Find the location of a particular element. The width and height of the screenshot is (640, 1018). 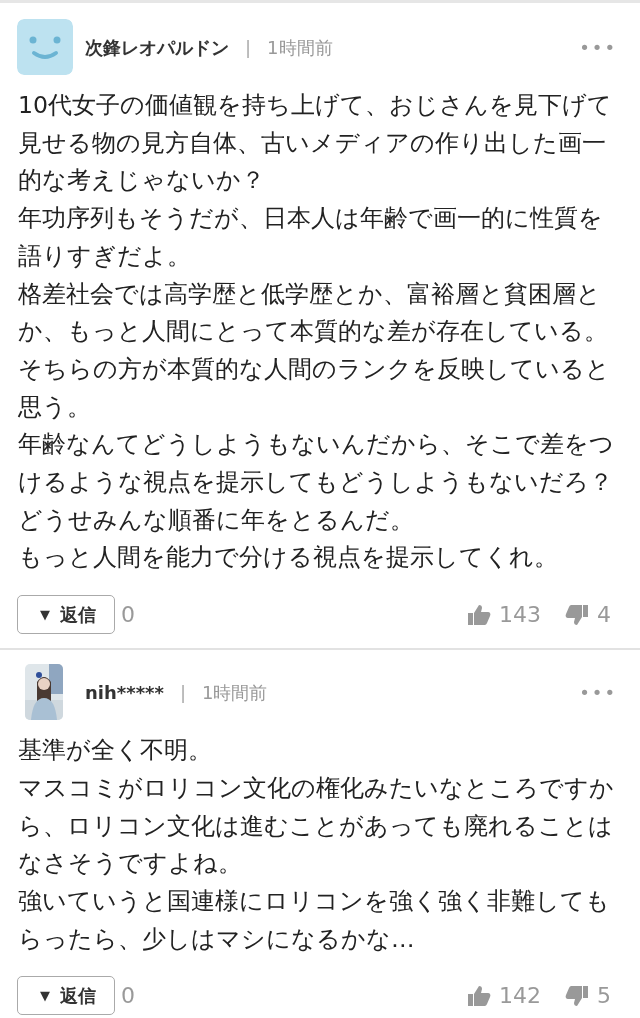

avatar-icon is located at coordinates (45, 47).